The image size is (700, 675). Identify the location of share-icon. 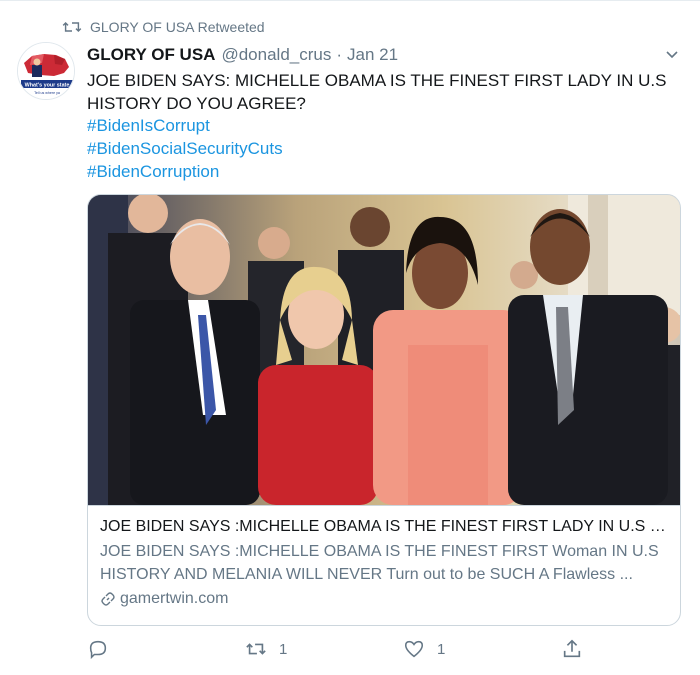
(572, 648).